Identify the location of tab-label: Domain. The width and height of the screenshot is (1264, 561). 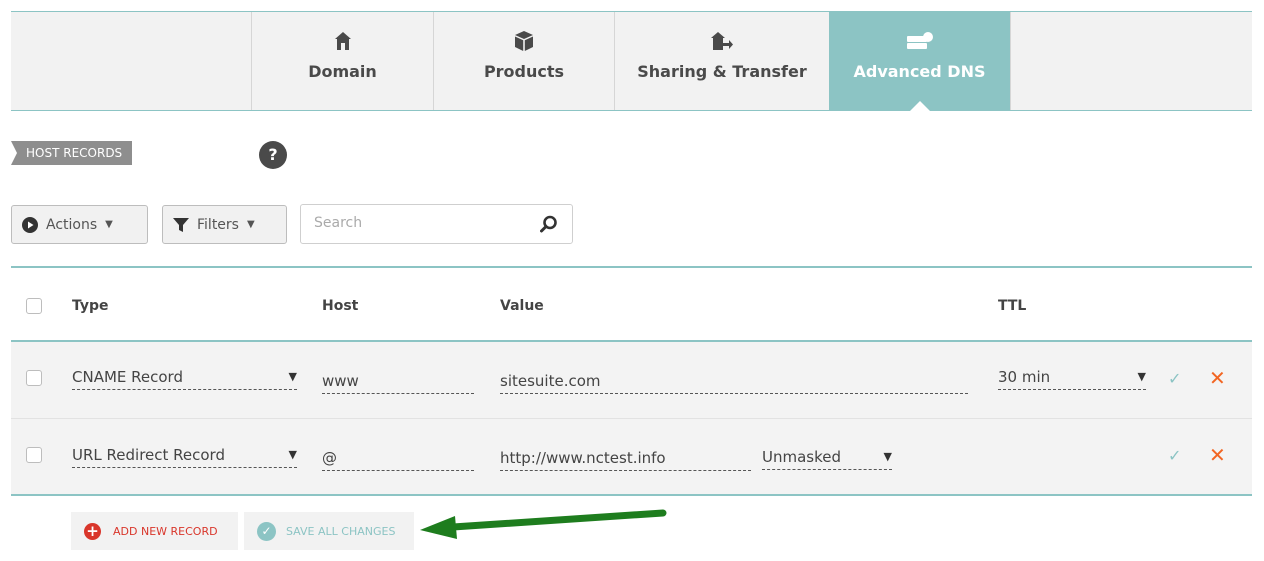
(342, 71).